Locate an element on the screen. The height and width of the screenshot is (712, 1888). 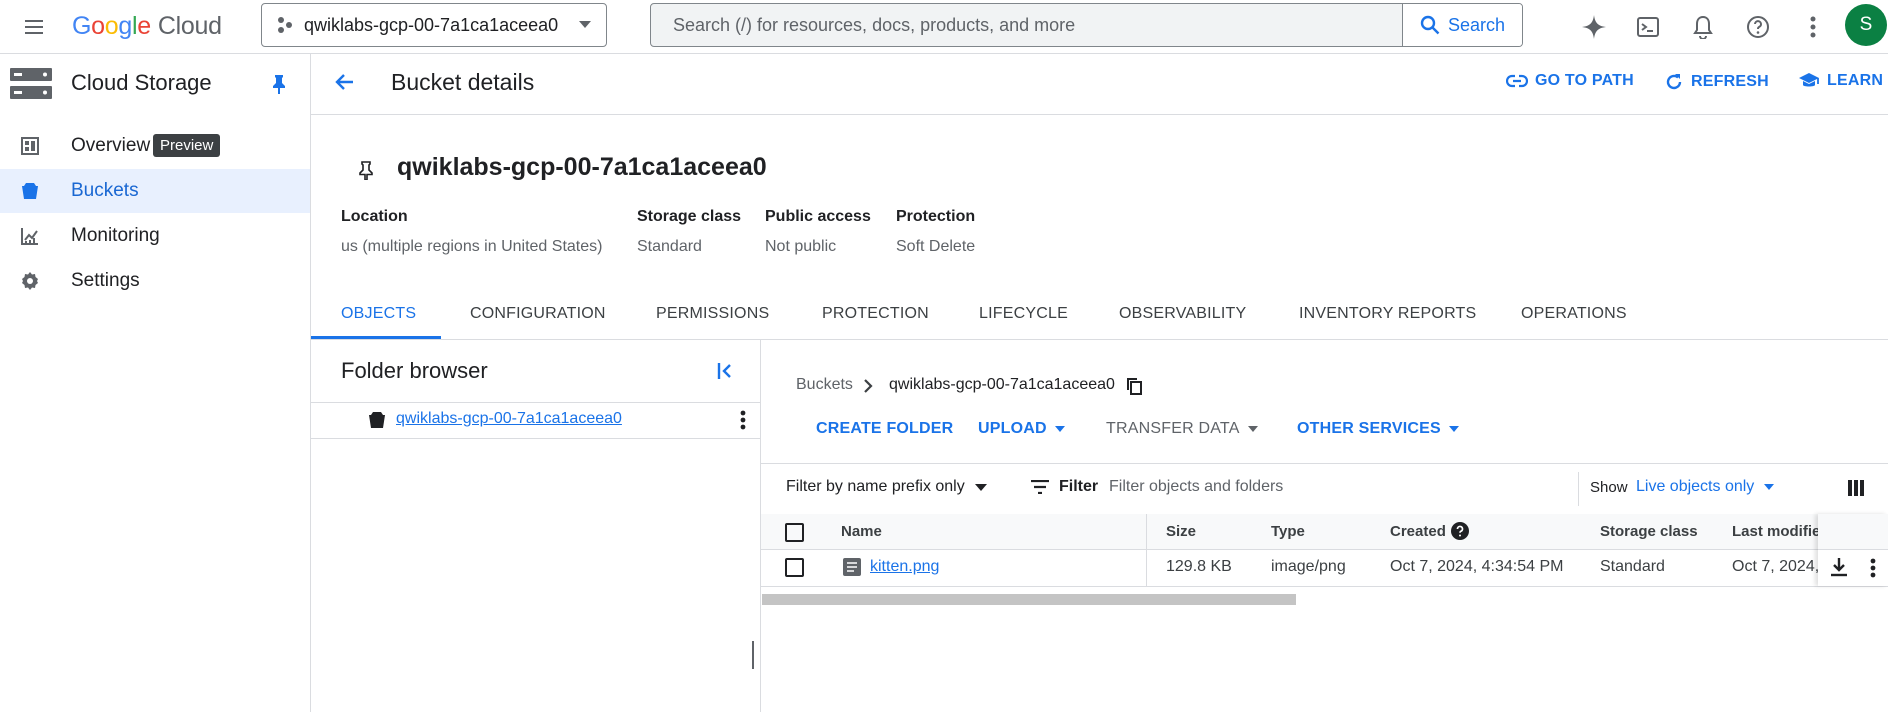
folder-tree-bucket-link: qwiklabs-gcp-00-7a1ca1aceea0 is located at coordinates (509, 419).